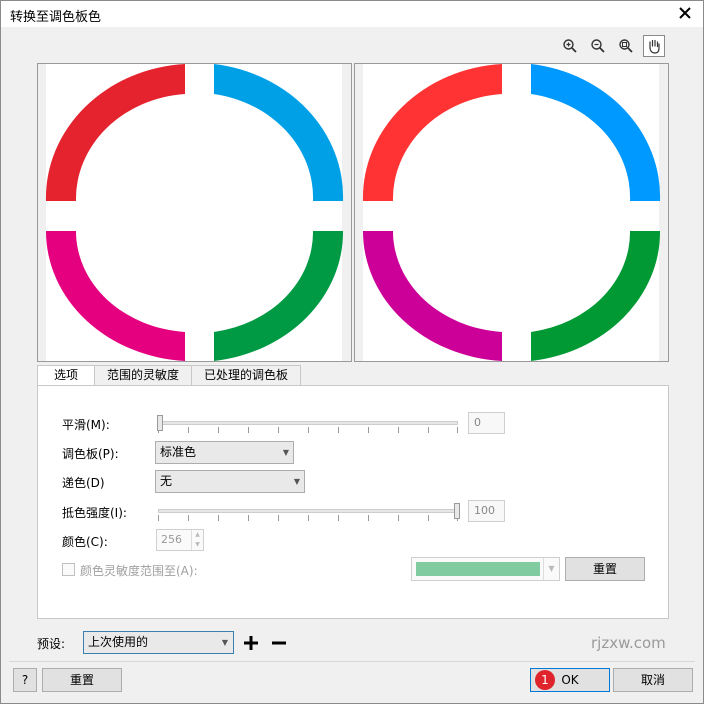 The width and height of the screenshot is (704, 704). Describe the element at coordinates (654, 46) in the screenshot. I see `pan-hand-icon` at that location.